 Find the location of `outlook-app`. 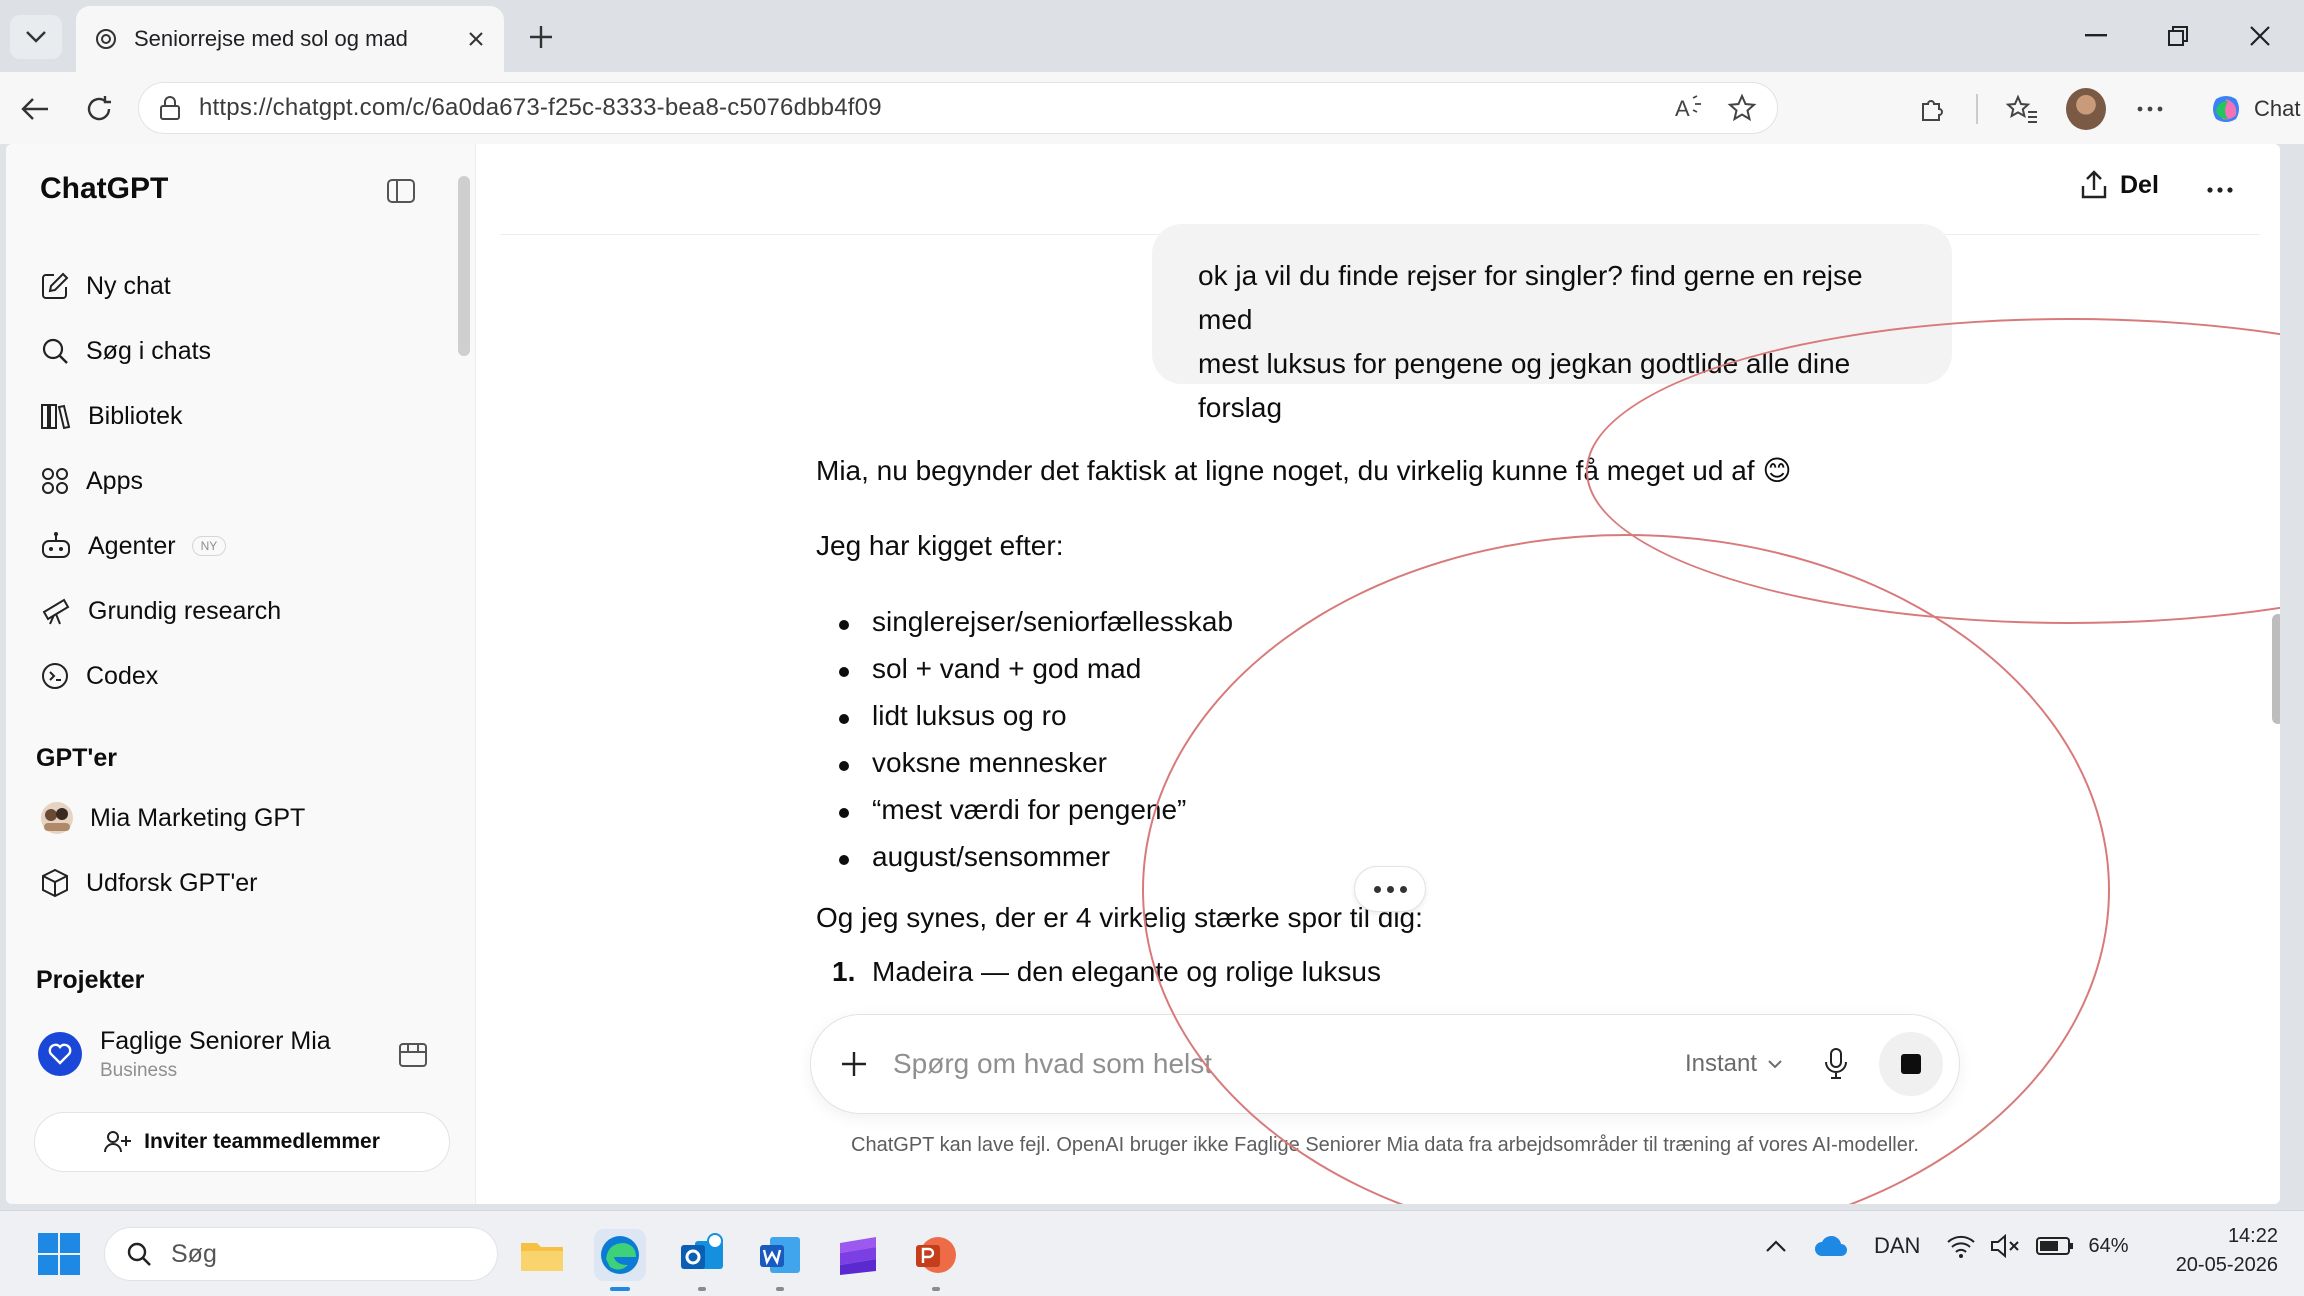

outlook-app is located at coordinates (702, 1260).